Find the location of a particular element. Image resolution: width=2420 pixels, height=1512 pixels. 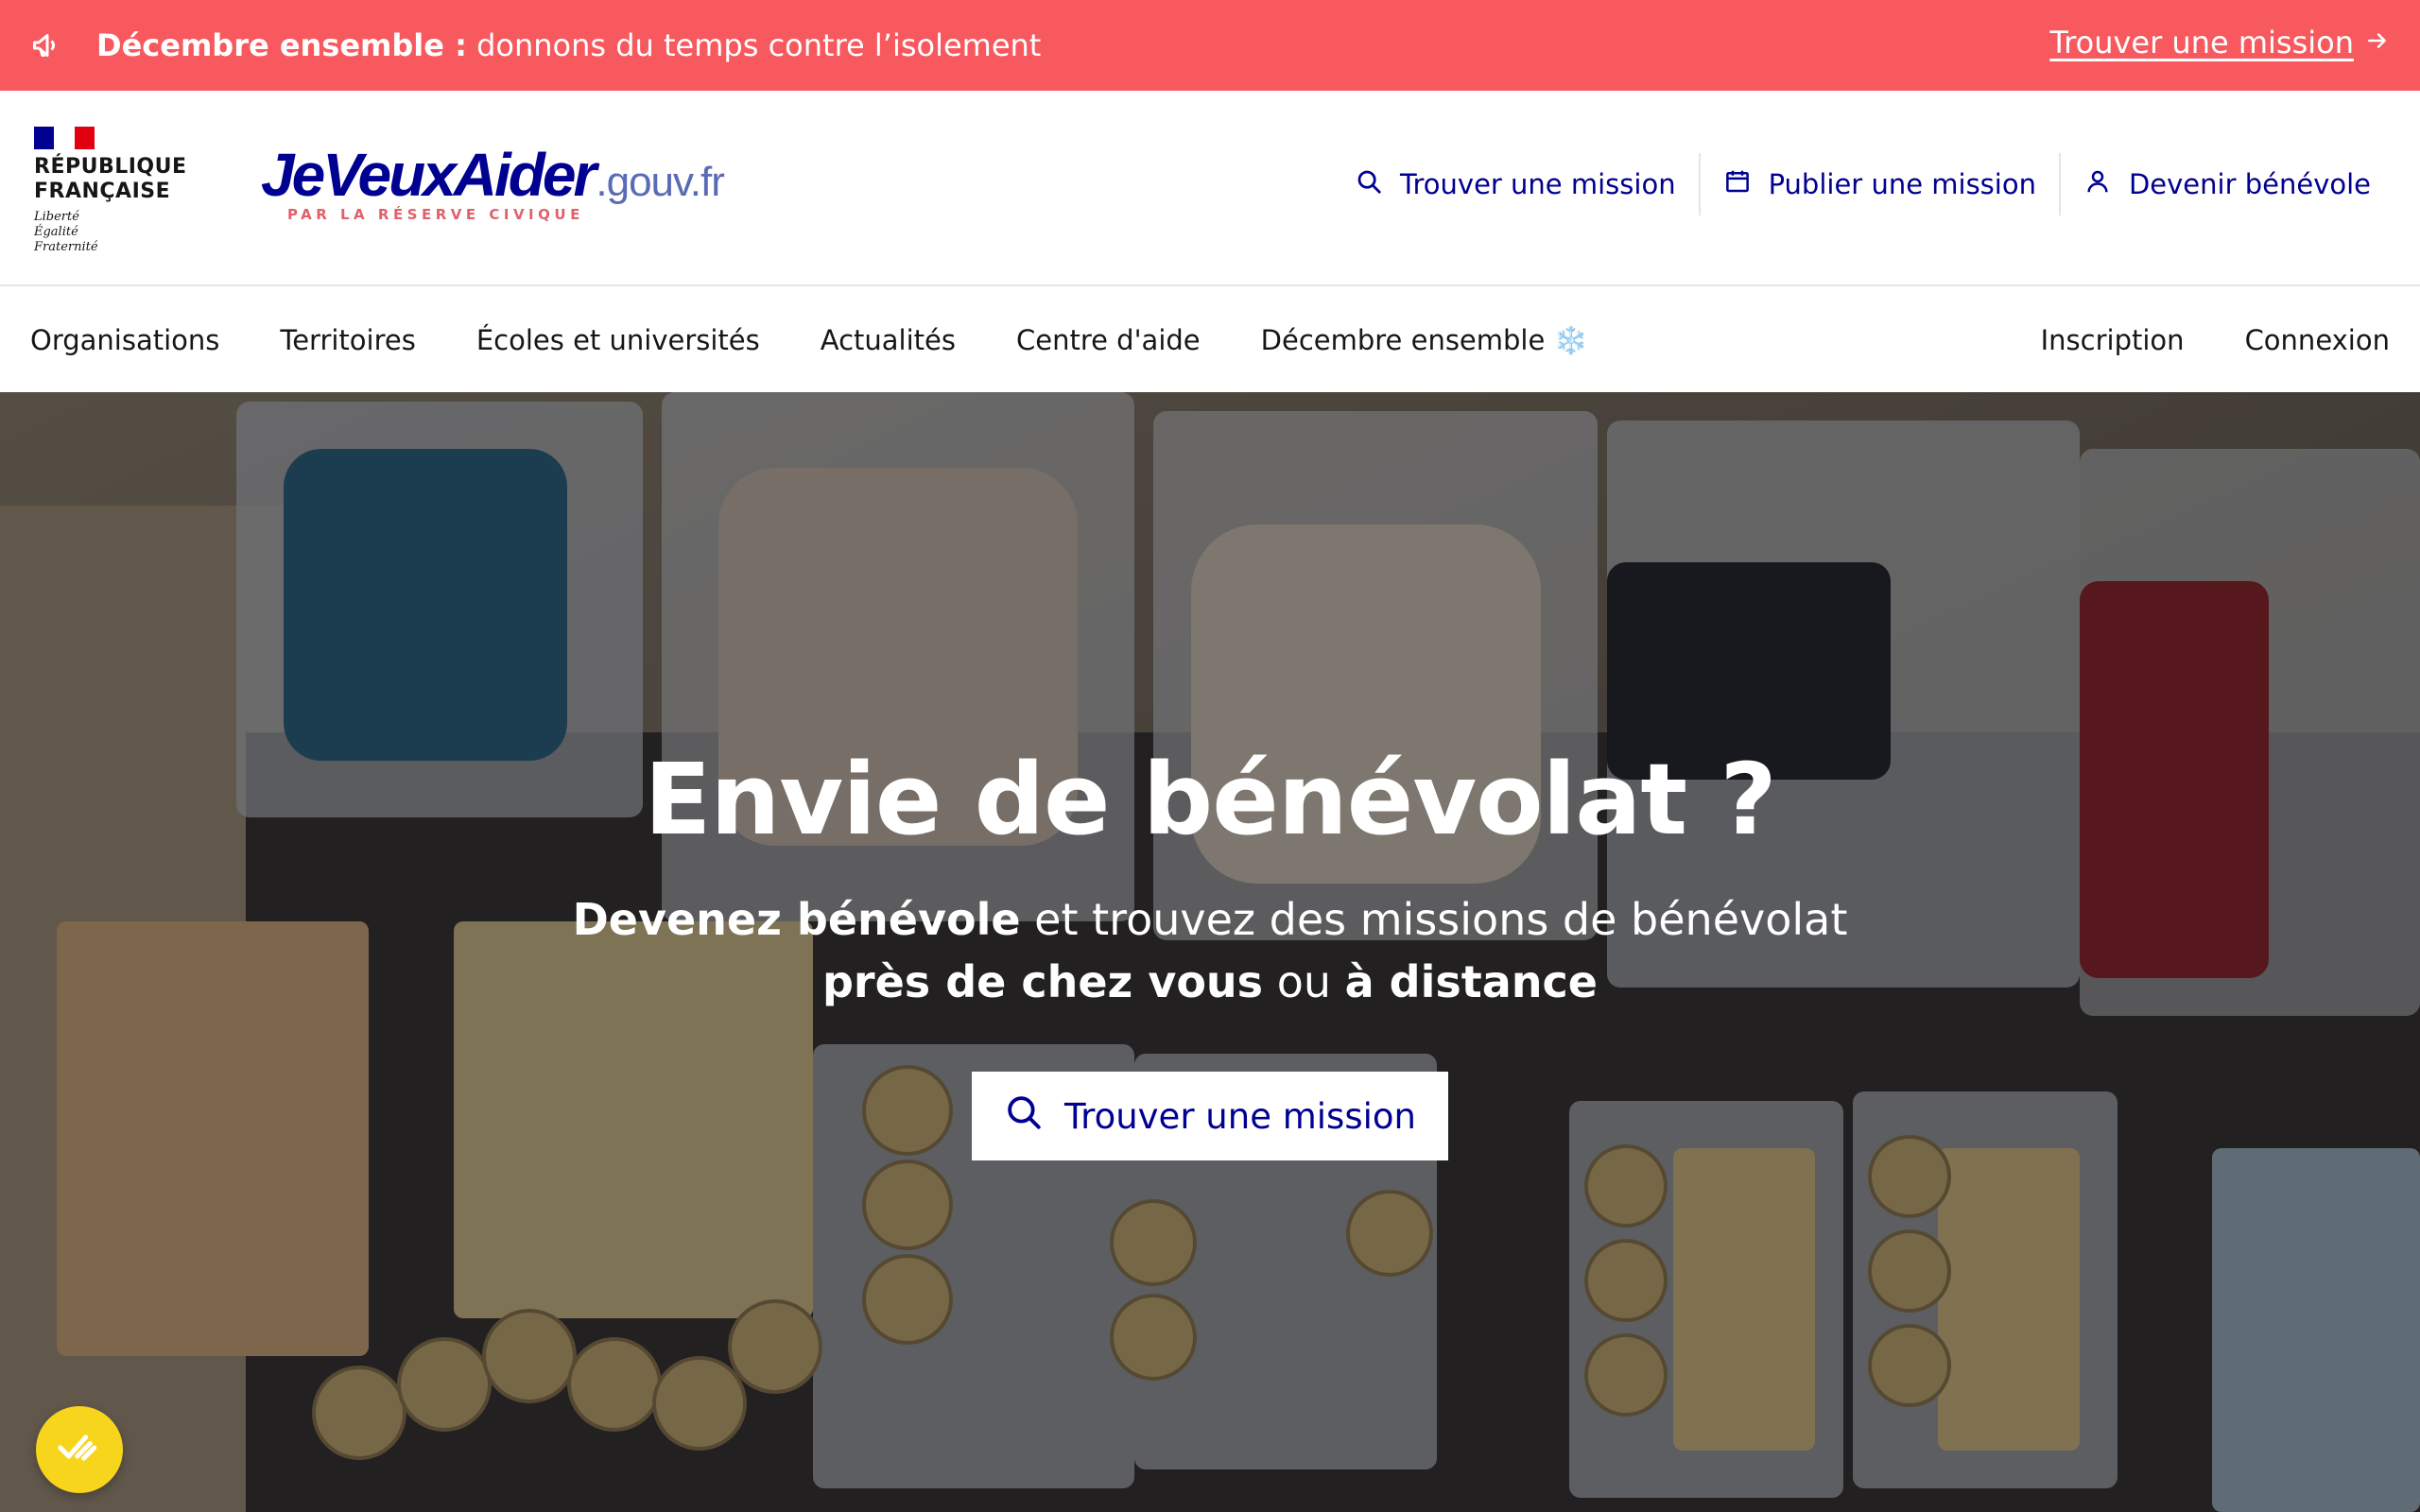

nav-territoires: Territoires is located at coordinates (347, 340).